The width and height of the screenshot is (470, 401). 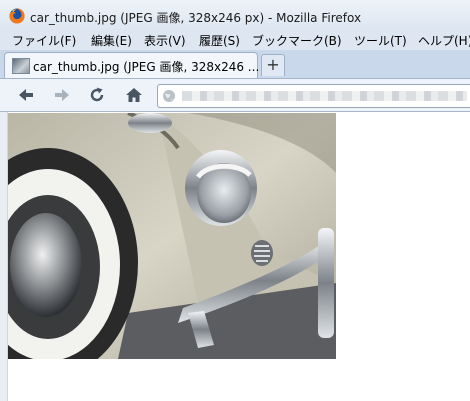 I want to click on menu-help: ヘルプ(H), so click(x=444, y=40).